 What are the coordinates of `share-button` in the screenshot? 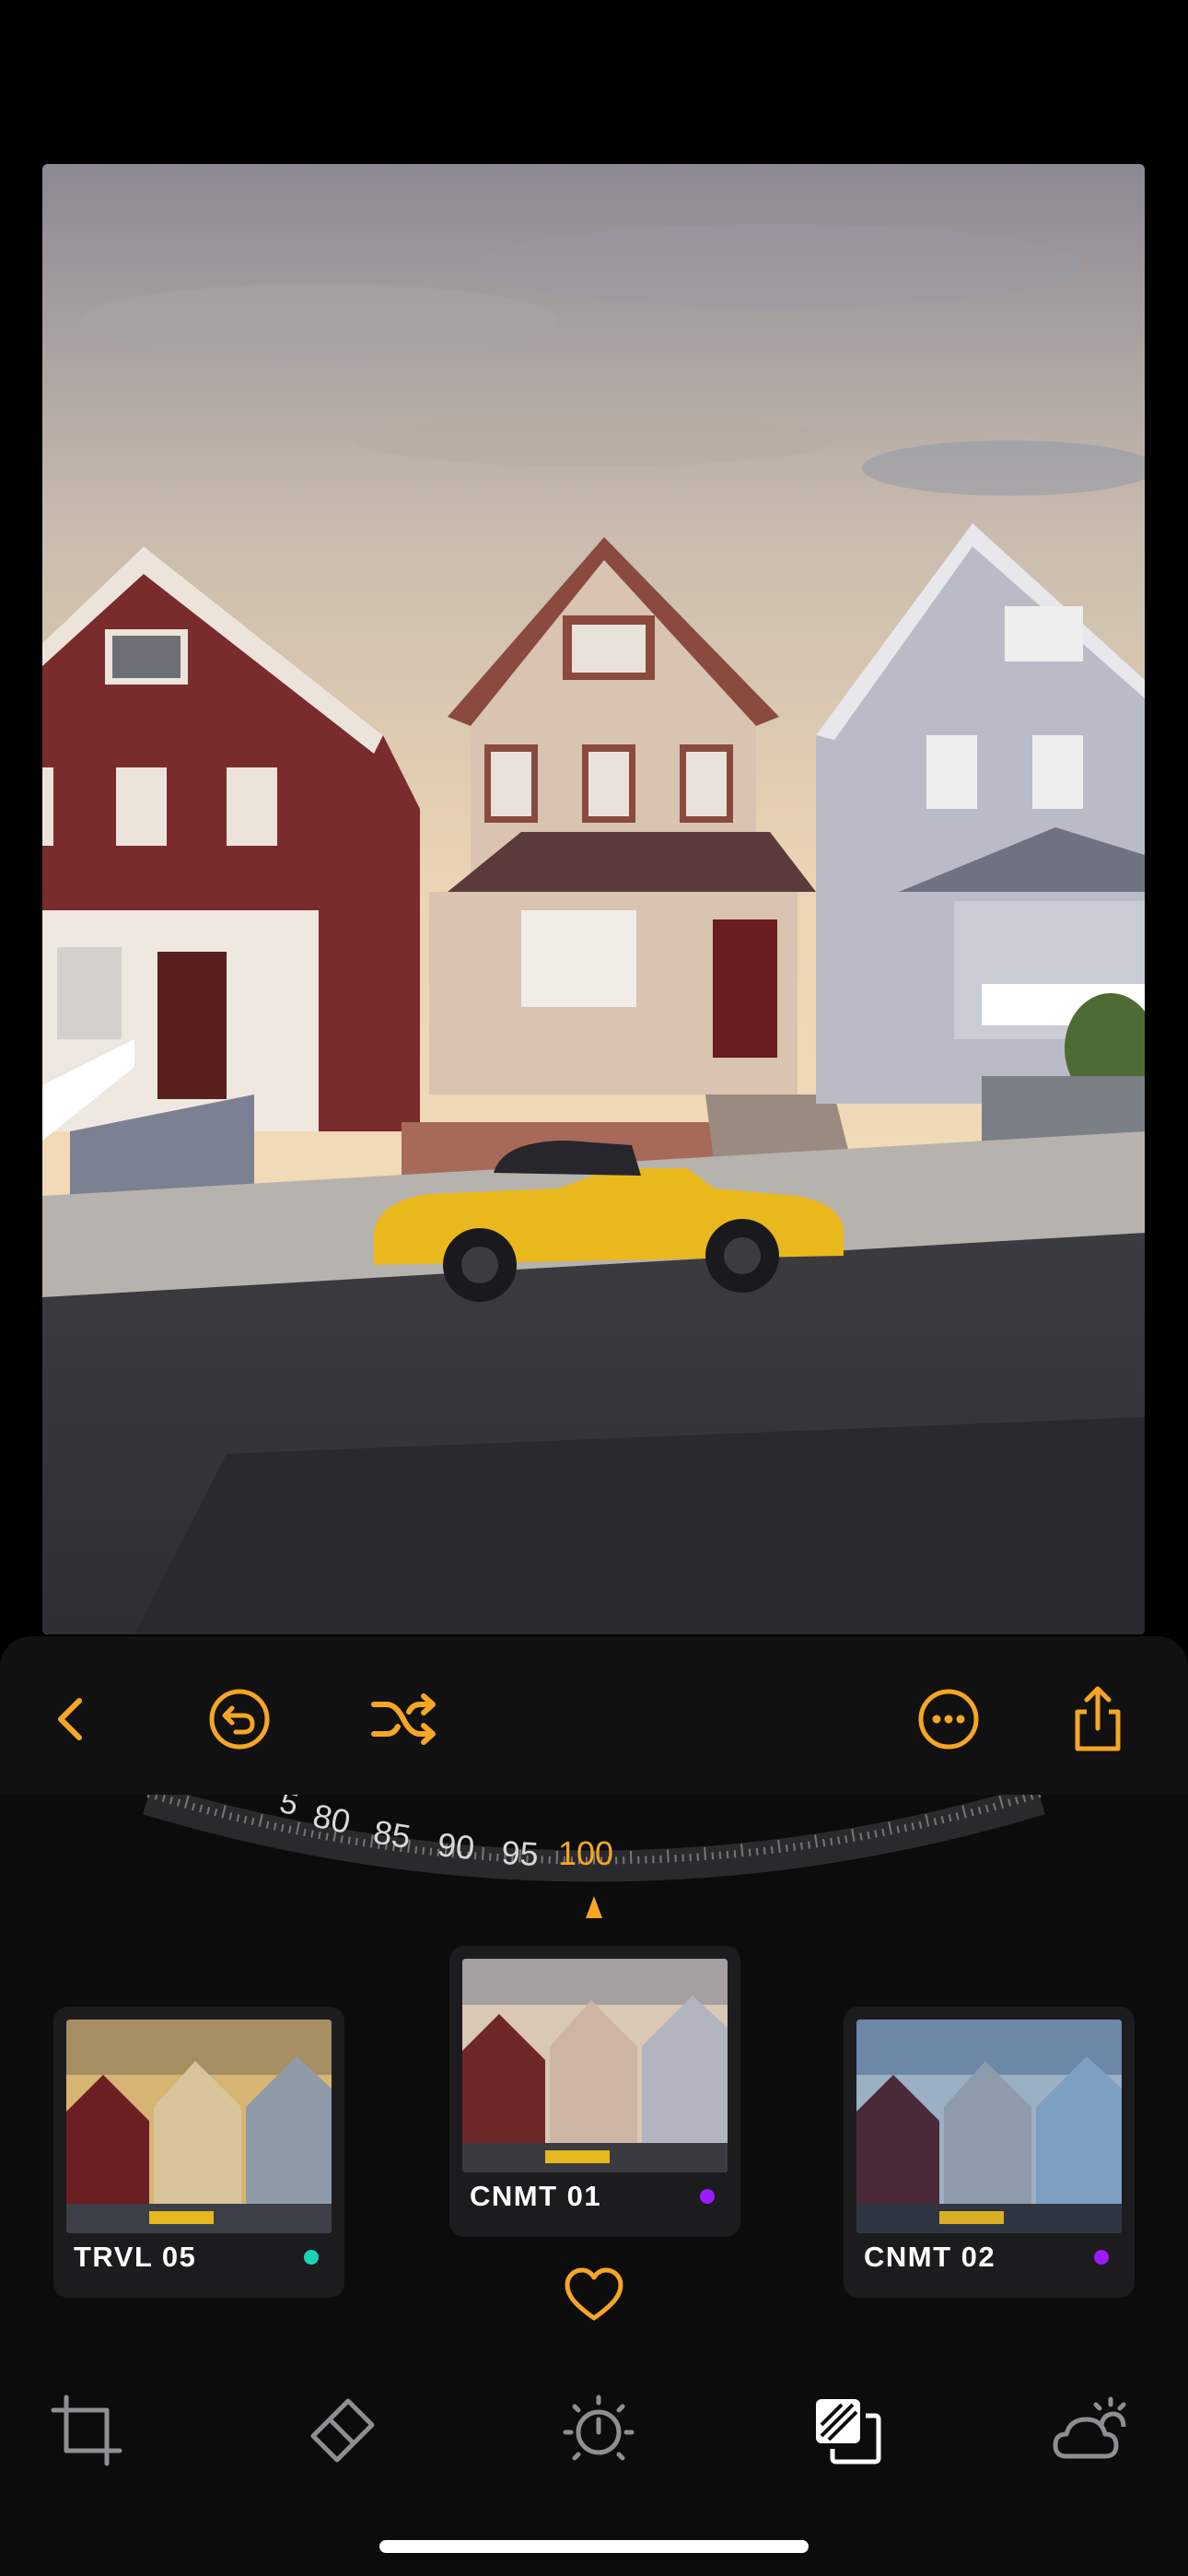 It's located at (1098, 1719).